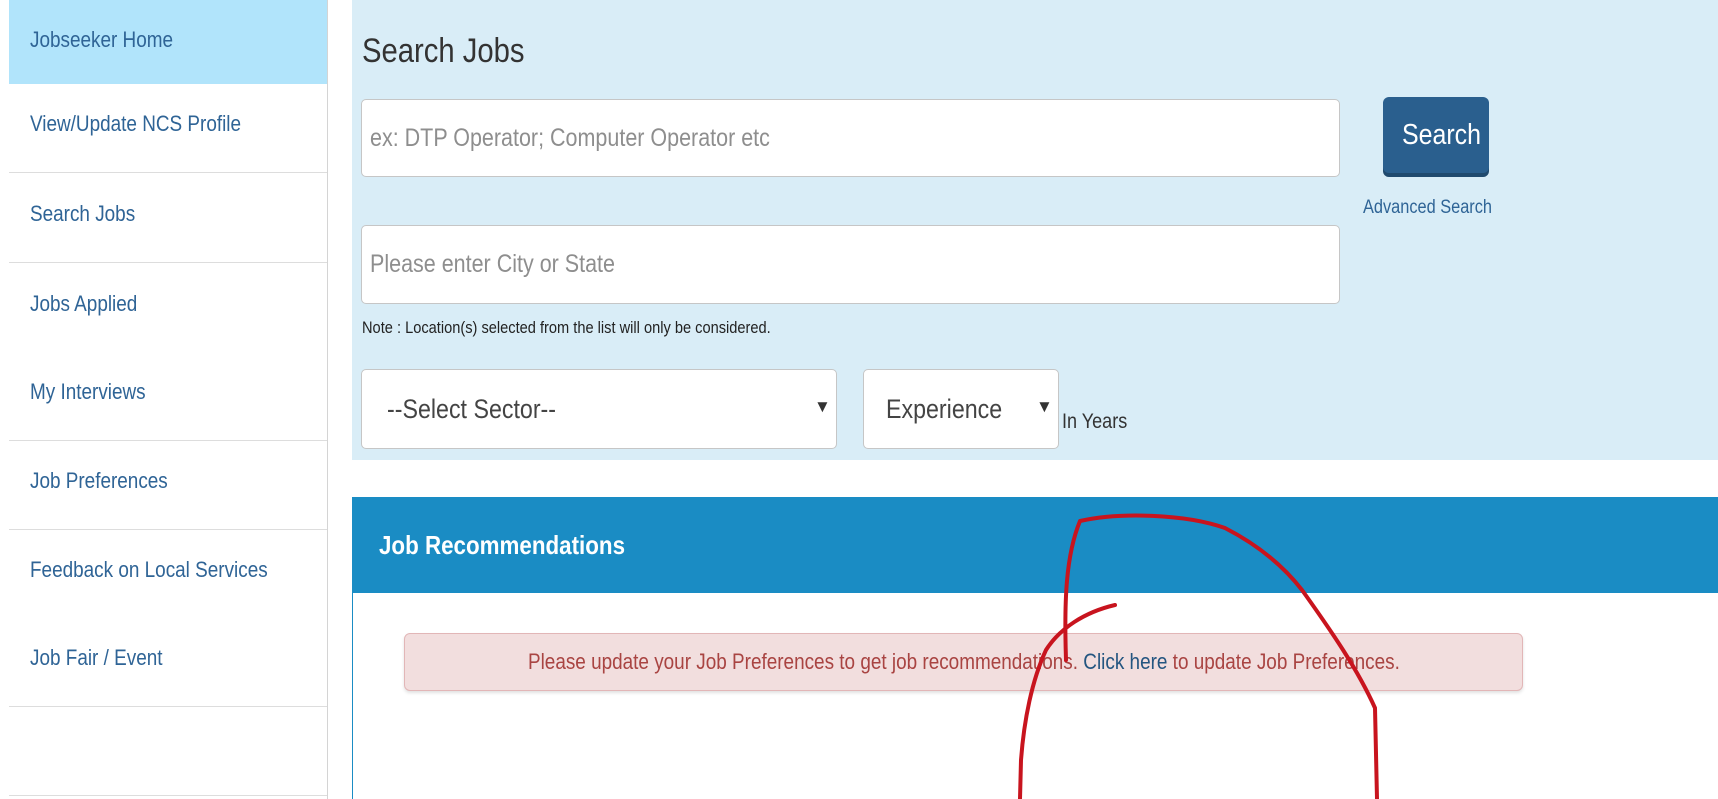  I want to click on job-recommendations-header: Job Recommendations, so click(1035, 545).